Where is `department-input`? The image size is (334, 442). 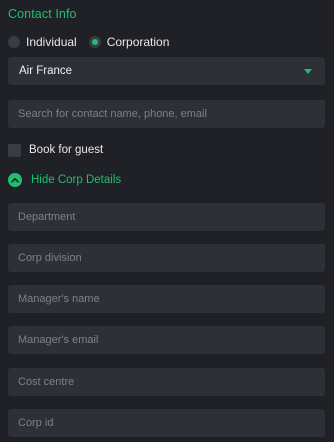 department-input is located at coordinates (171, 217).